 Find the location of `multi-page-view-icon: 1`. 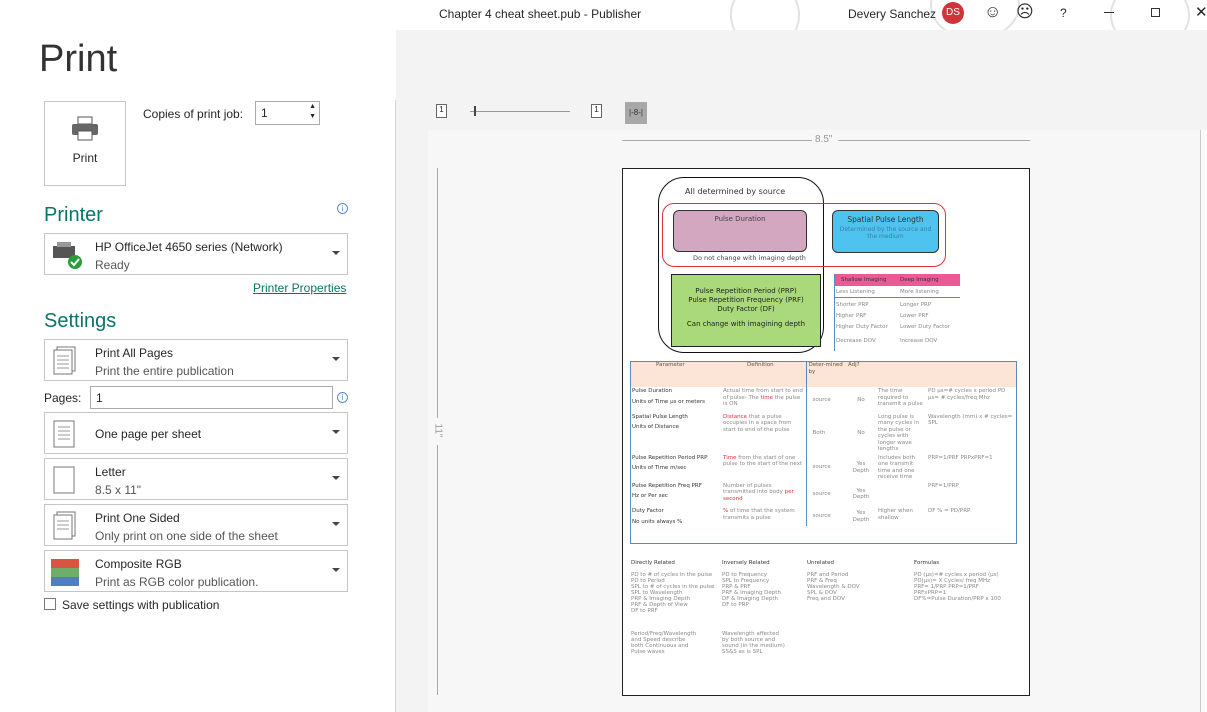

multi-page-view-icon: 1 is located at coordinates (596, 111).